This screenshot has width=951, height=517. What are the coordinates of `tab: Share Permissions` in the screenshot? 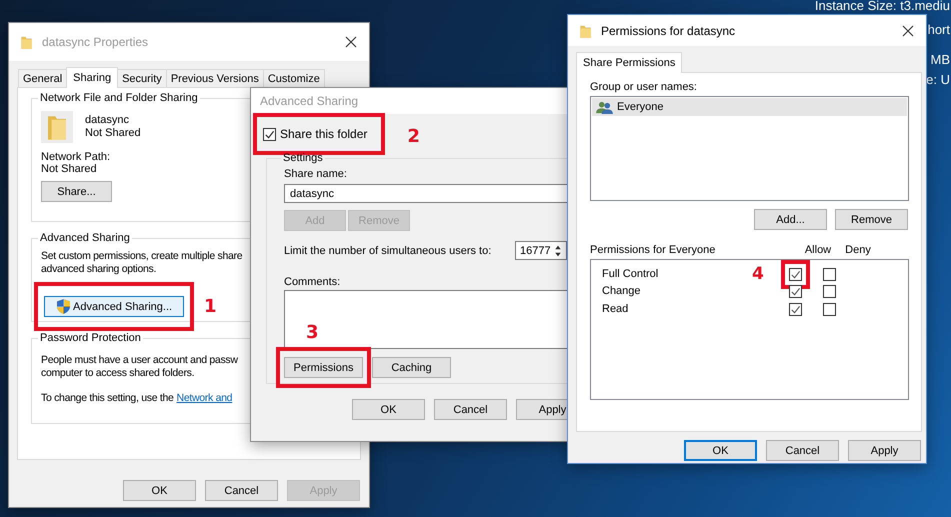 It's located at (629, 62).